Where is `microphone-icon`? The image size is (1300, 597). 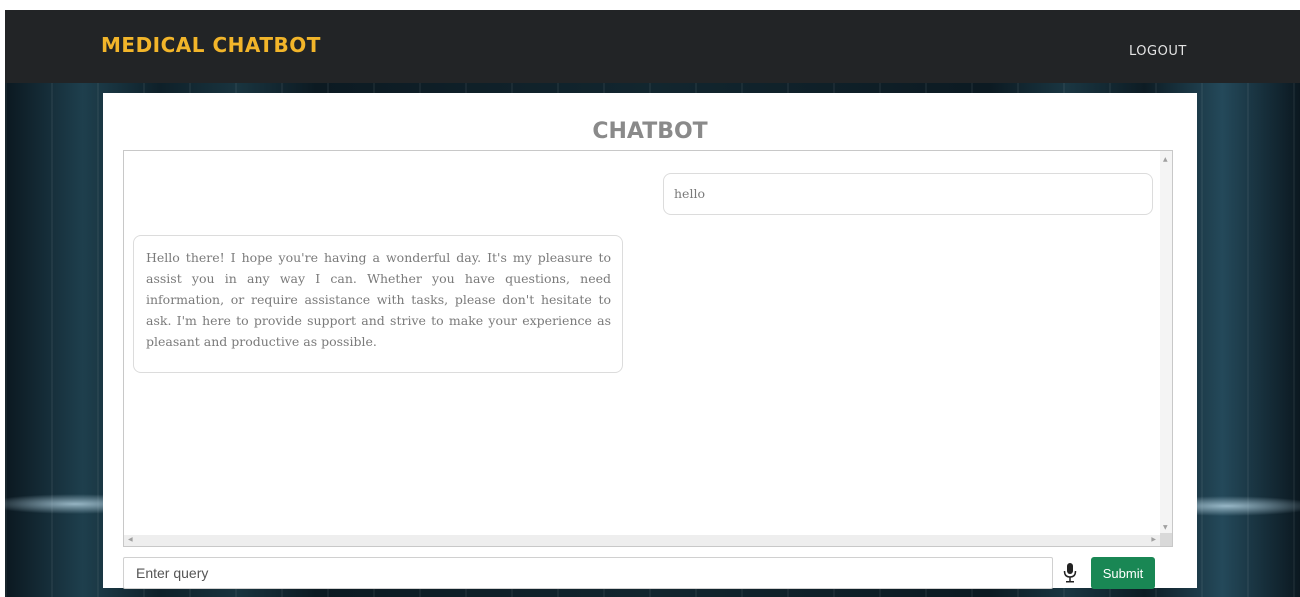 microphone-icon is located at coordinates (1070, 573).